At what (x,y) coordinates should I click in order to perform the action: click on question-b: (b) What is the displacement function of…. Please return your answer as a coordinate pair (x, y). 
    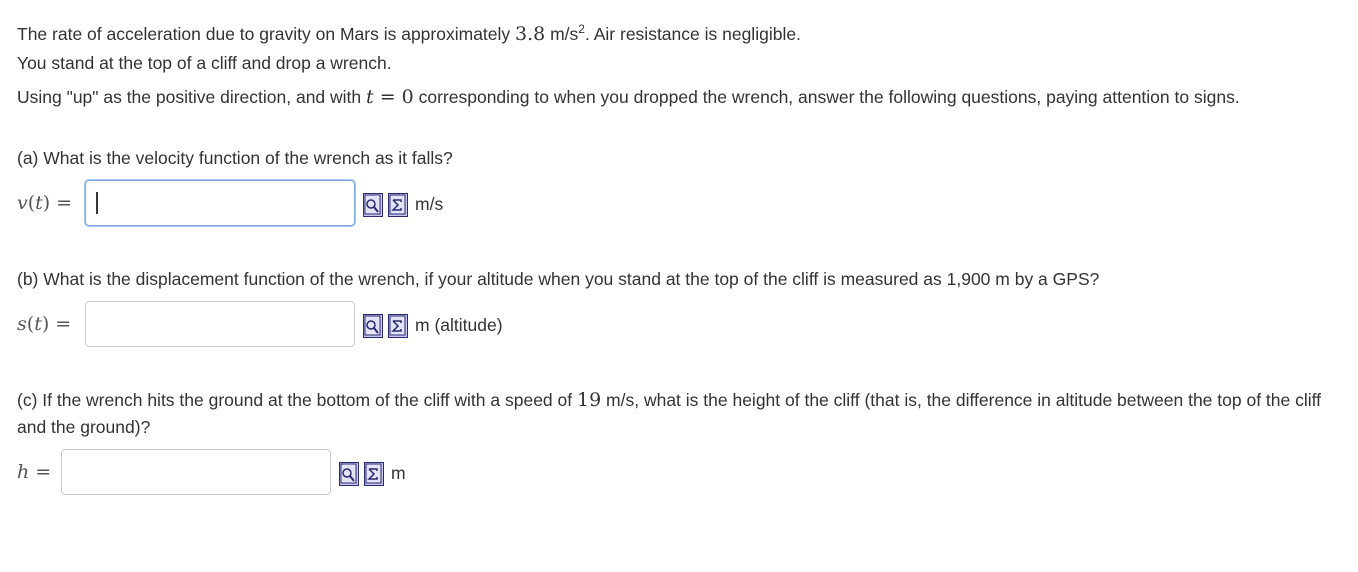
    Looking at the image, I should click on (558, 279).